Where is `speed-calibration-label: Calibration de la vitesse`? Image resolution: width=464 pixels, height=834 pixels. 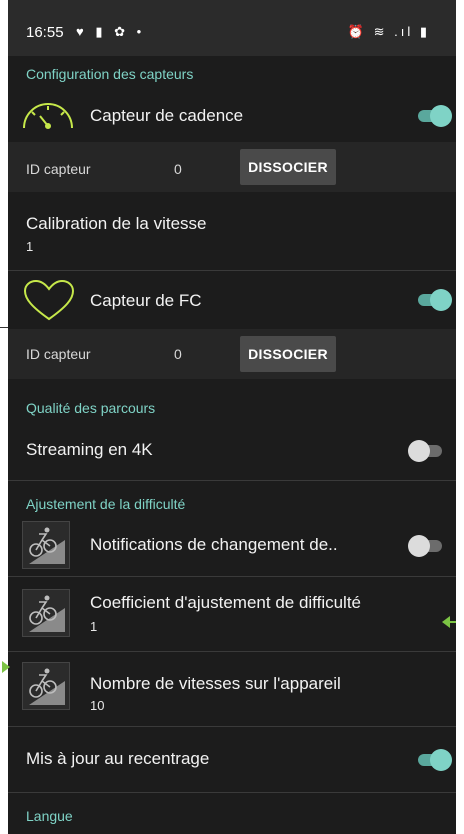 speed-calibration-label: Calibration de la vitesse is located at coordinates (116, 223).